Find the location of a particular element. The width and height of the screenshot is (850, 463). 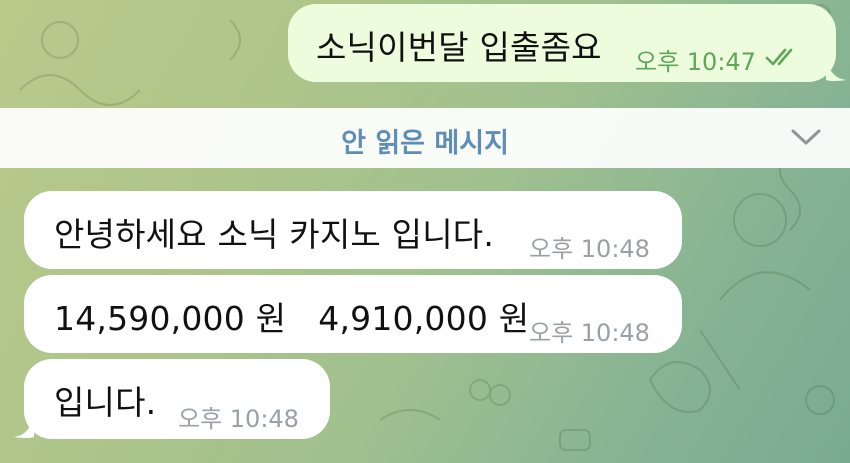

chevron-down-icon is located at coordinates (806, 137).